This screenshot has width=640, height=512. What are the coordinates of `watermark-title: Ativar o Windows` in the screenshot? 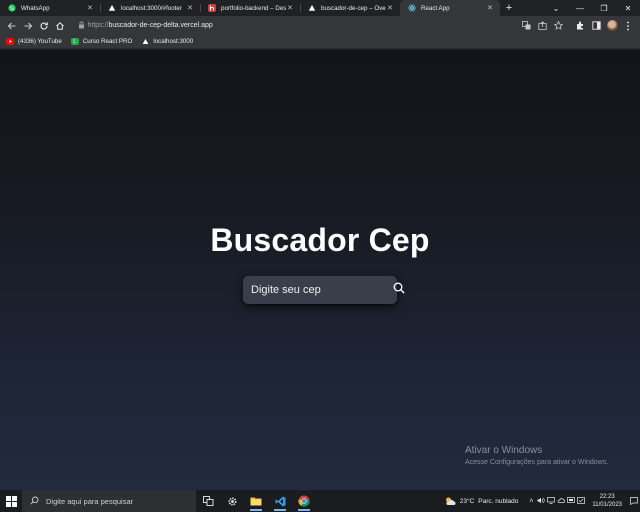 It's located at (504, 450).